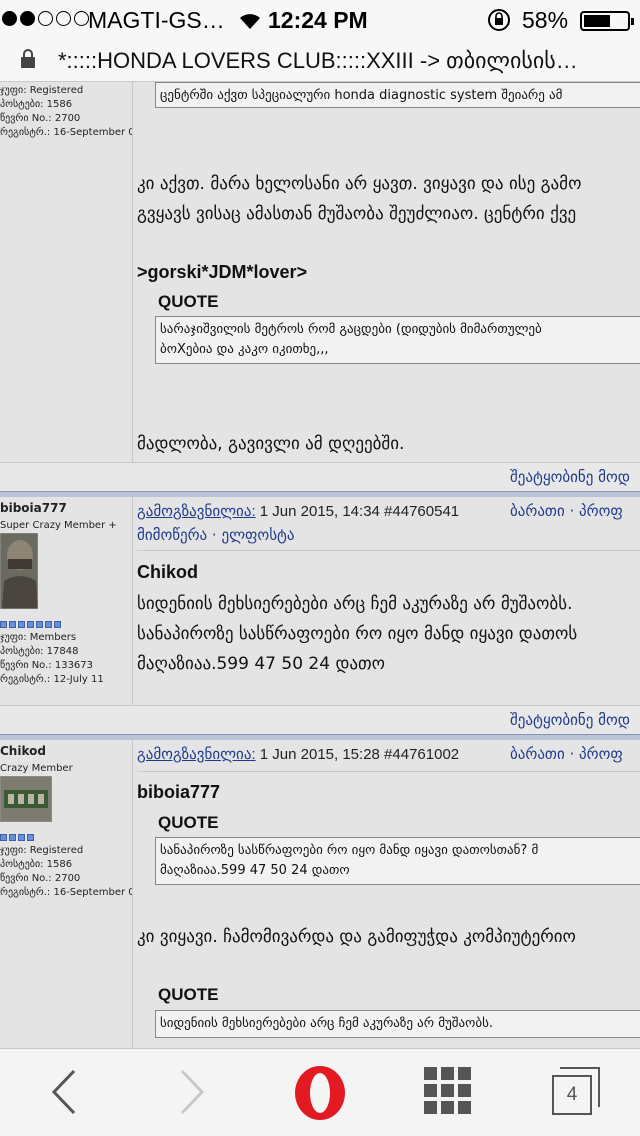 This screenshot has width=640, height=1136. What do you see at coordinates (179, 792) in the screenshot?
I see `reply-to-user: biboia777` at bounding box center [179, 792].